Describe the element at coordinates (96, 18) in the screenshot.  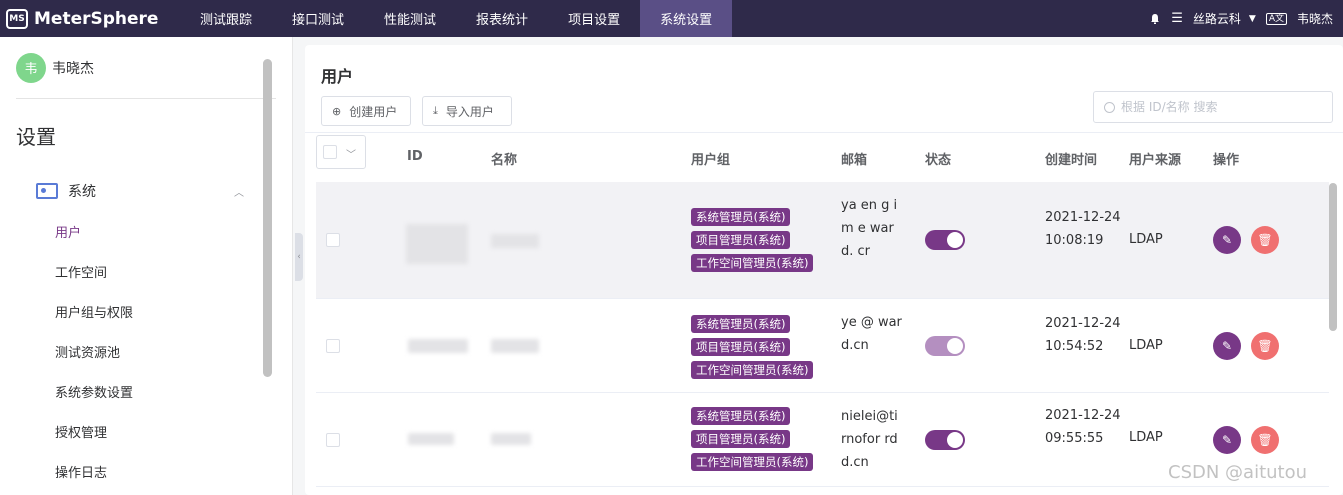
I see `logo-text: MeterSphere` at that location.